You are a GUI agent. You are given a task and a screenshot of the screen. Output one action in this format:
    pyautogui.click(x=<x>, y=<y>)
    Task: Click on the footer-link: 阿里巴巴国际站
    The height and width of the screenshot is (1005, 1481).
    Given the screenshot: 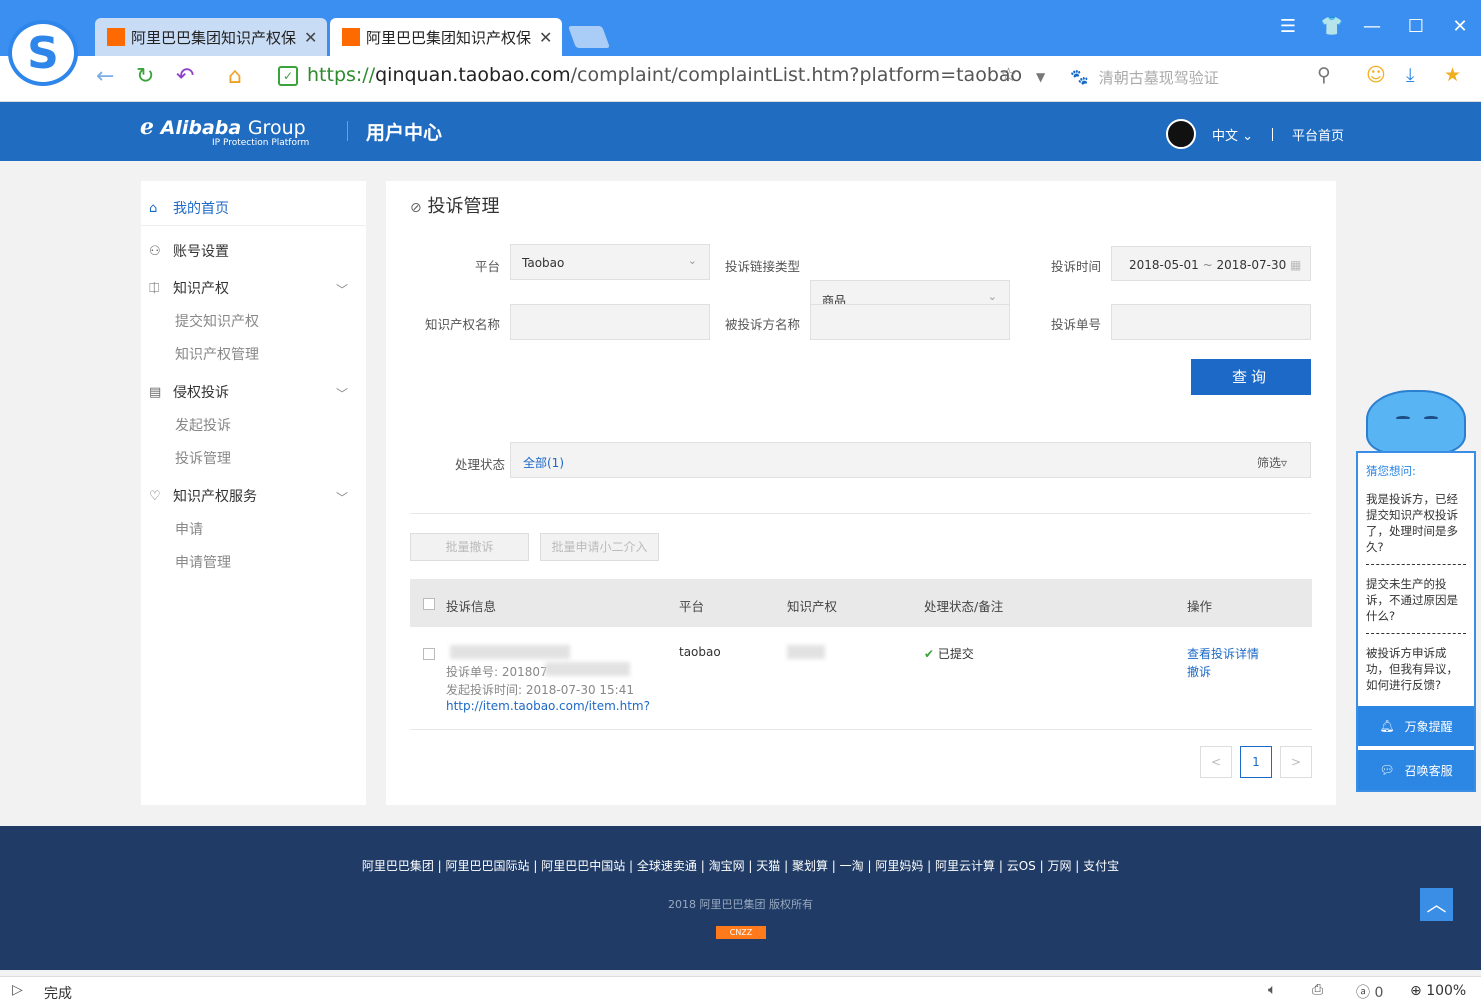 What is the action you would take?
    pyautogui.click(x=488, y=866)
    